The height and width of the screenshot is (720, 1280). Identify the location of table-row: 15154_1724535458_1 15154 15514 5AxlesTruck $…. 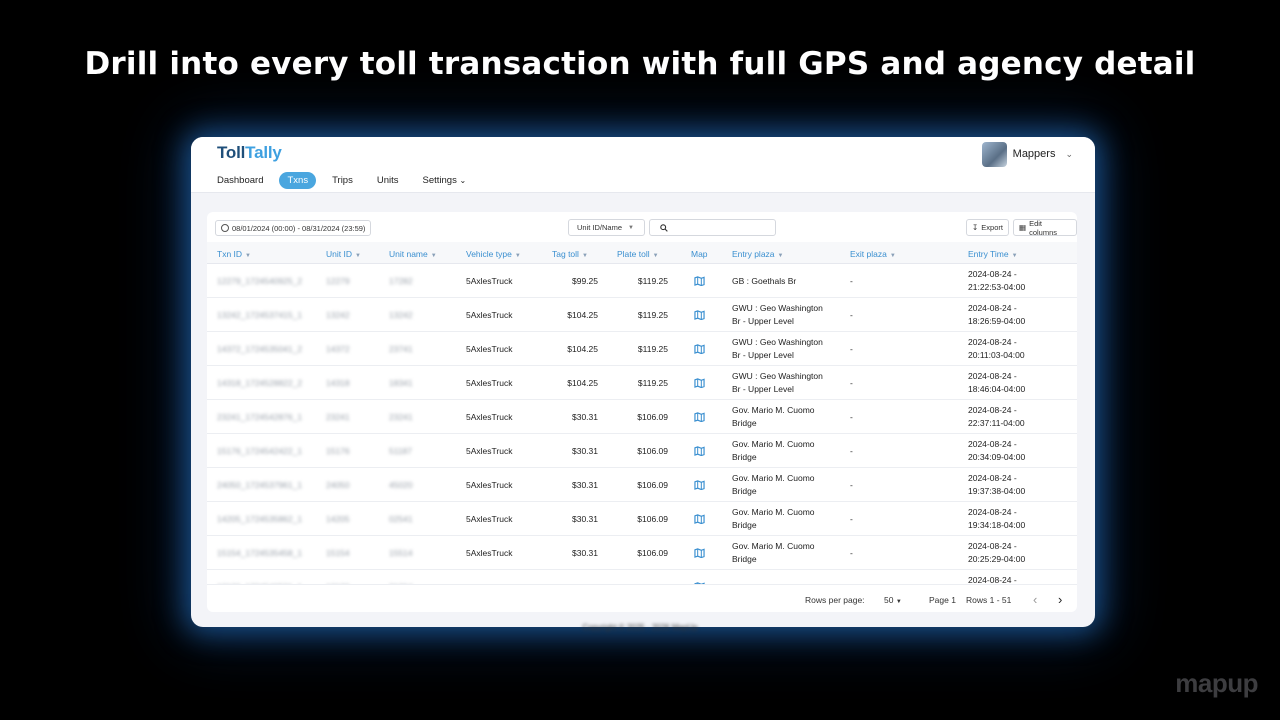
(642, 553).